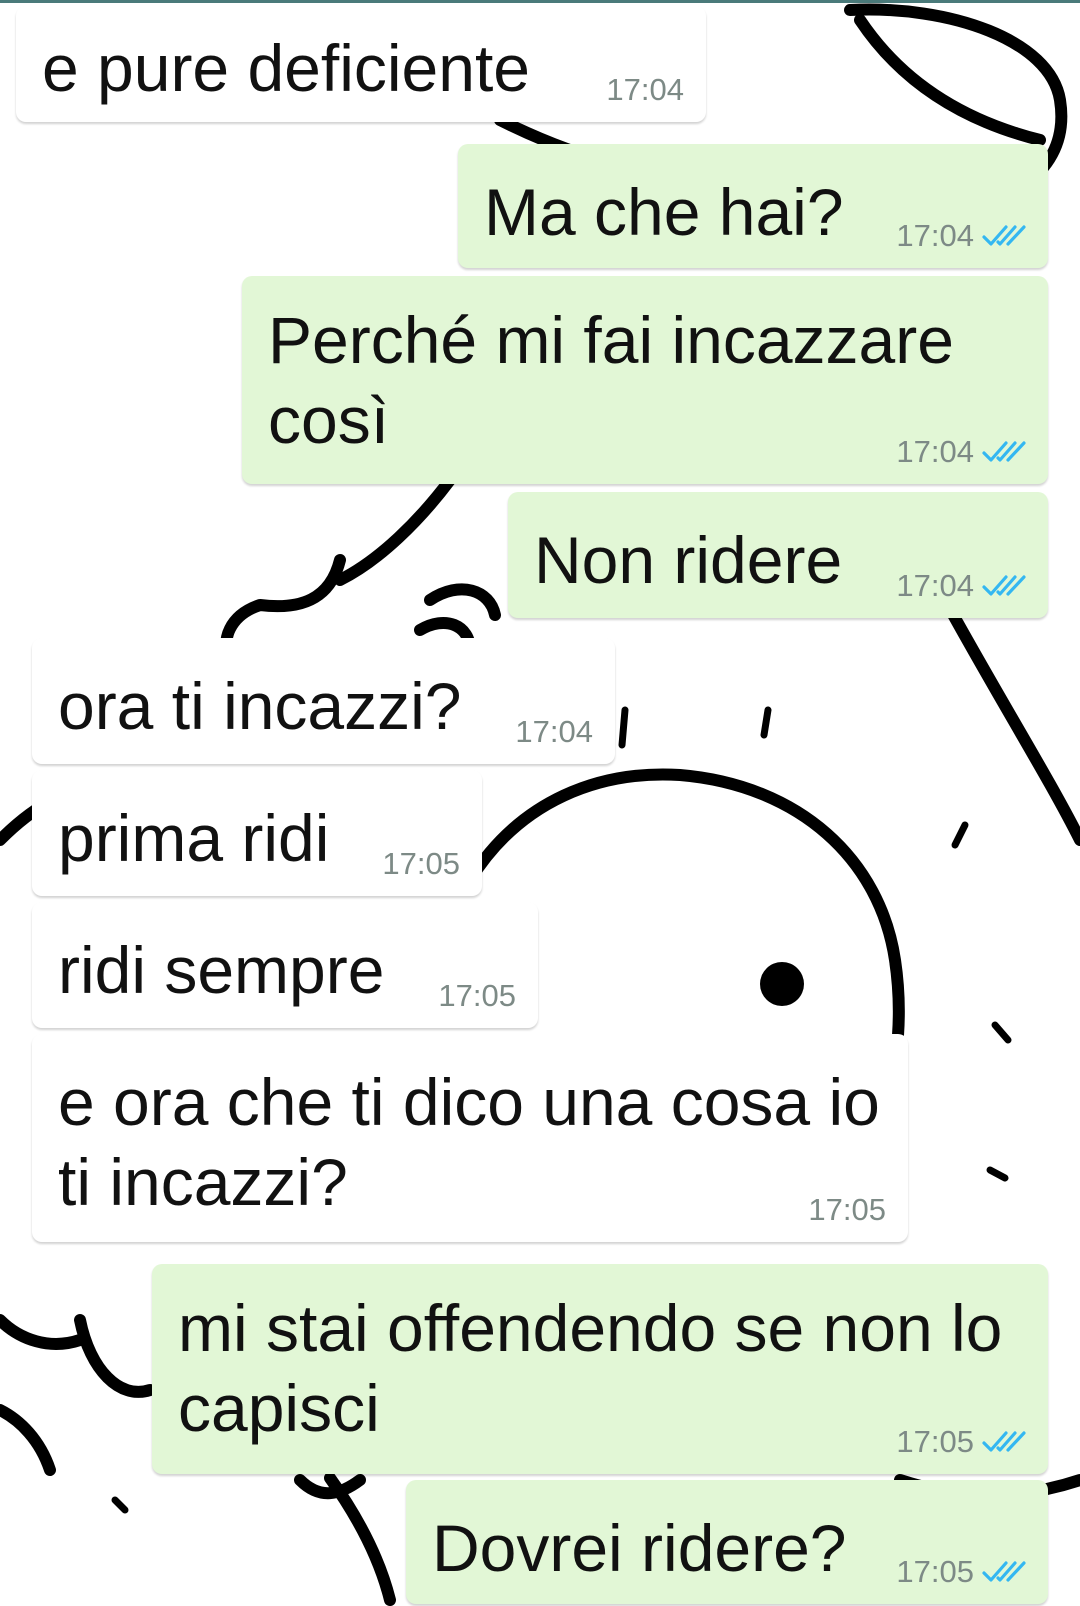 Image resolution: width=1080 pixels, height=1606 pixels. I want to click on message-outgoing: Dovrei ridere? 17:05, so click(727, 1542).